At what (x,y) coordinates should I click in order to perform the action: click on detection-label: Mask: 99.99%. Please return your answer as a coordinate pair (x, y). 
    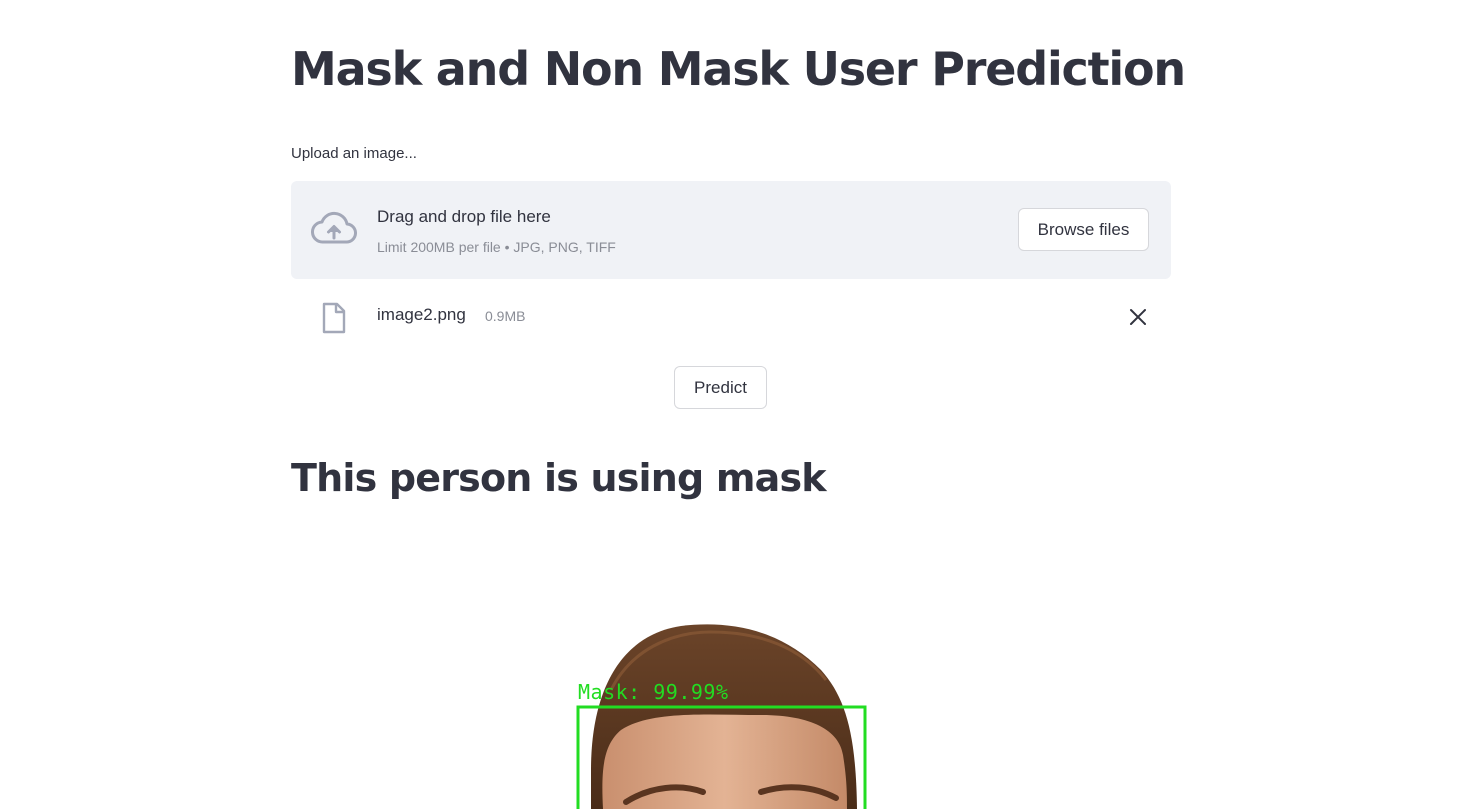
    Looking at the image, I should click on (653, 692).